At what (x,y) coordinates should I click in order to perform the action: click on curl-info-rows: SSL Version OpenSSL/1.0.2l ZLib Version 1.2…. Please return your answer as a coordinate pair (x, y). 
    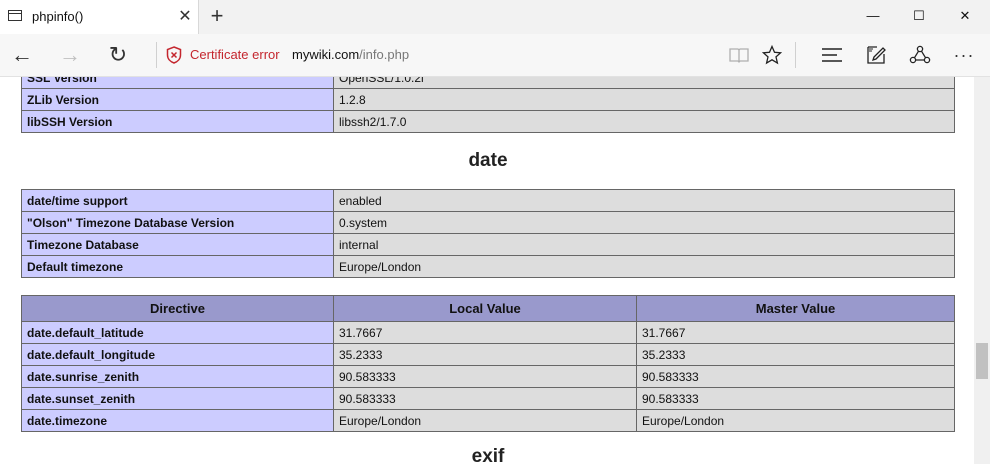
    Looking at the image, I should click on (488, 105).